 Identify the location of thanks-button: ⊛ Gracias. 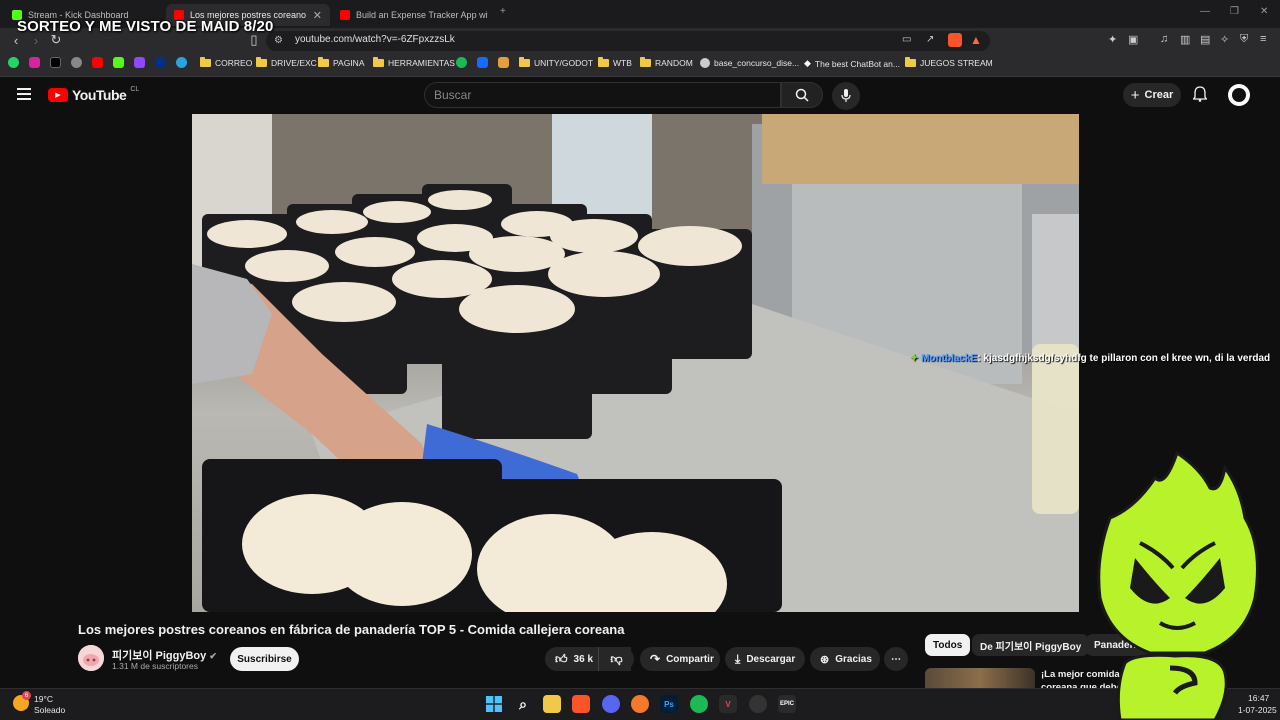
(845, 659).